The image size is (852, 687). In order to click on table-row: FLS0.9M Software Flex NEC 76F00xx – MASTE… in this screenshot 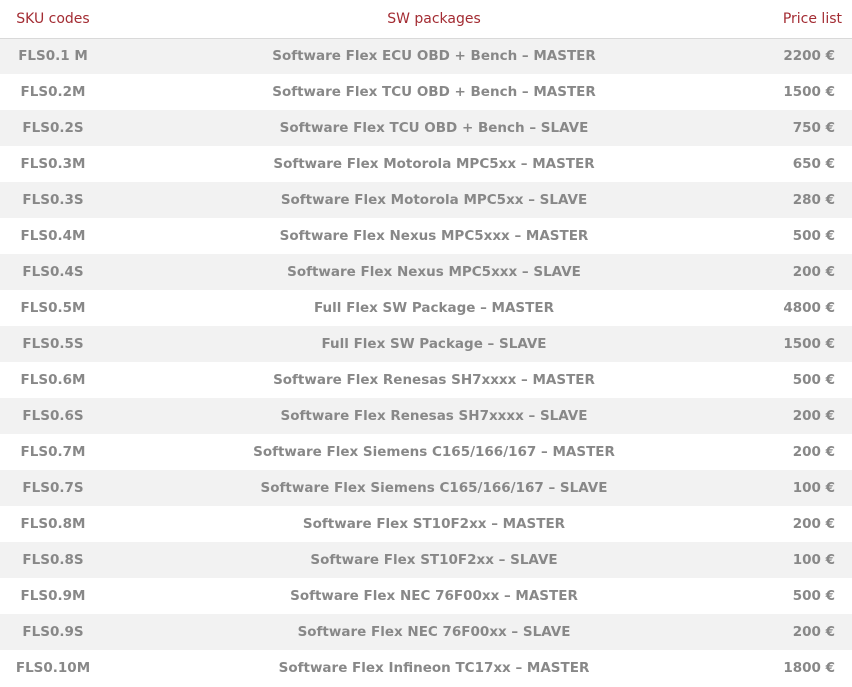, I will do `click(426, 596)`.